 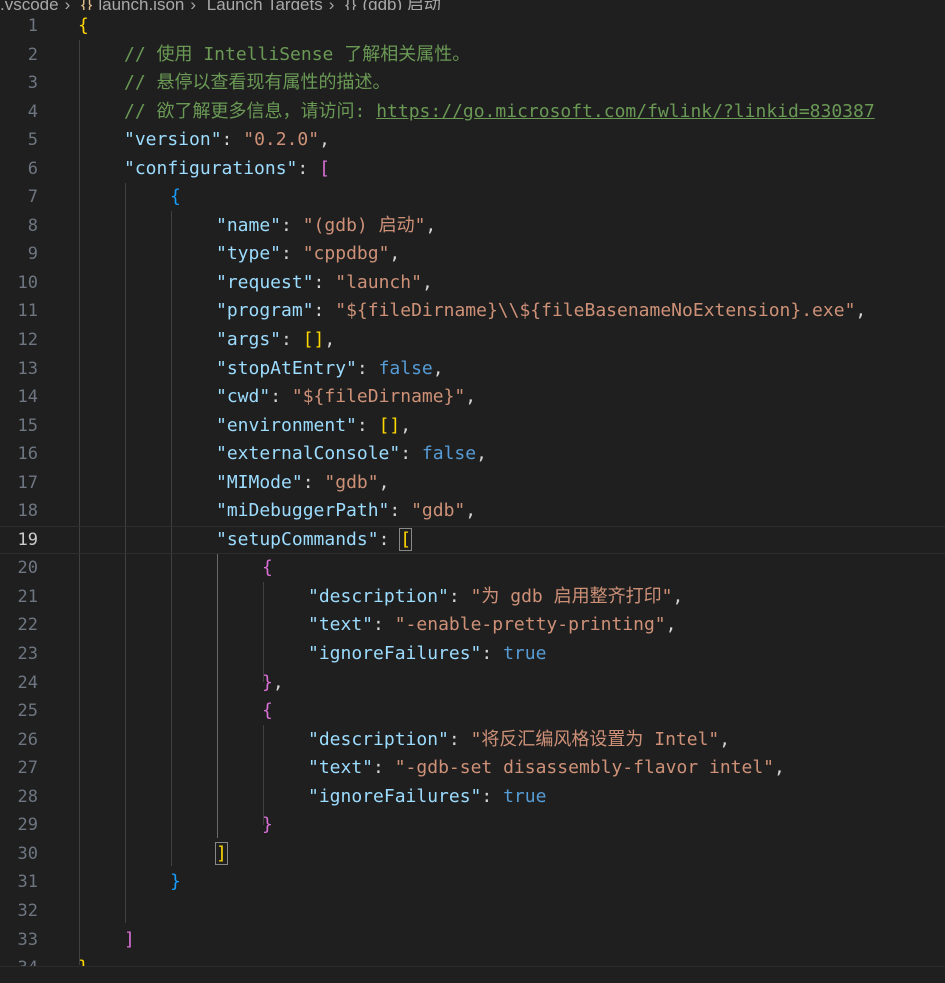 I want to click on json-string: "将反汇编风格设置为 Intel", so click(x=595, y=739).